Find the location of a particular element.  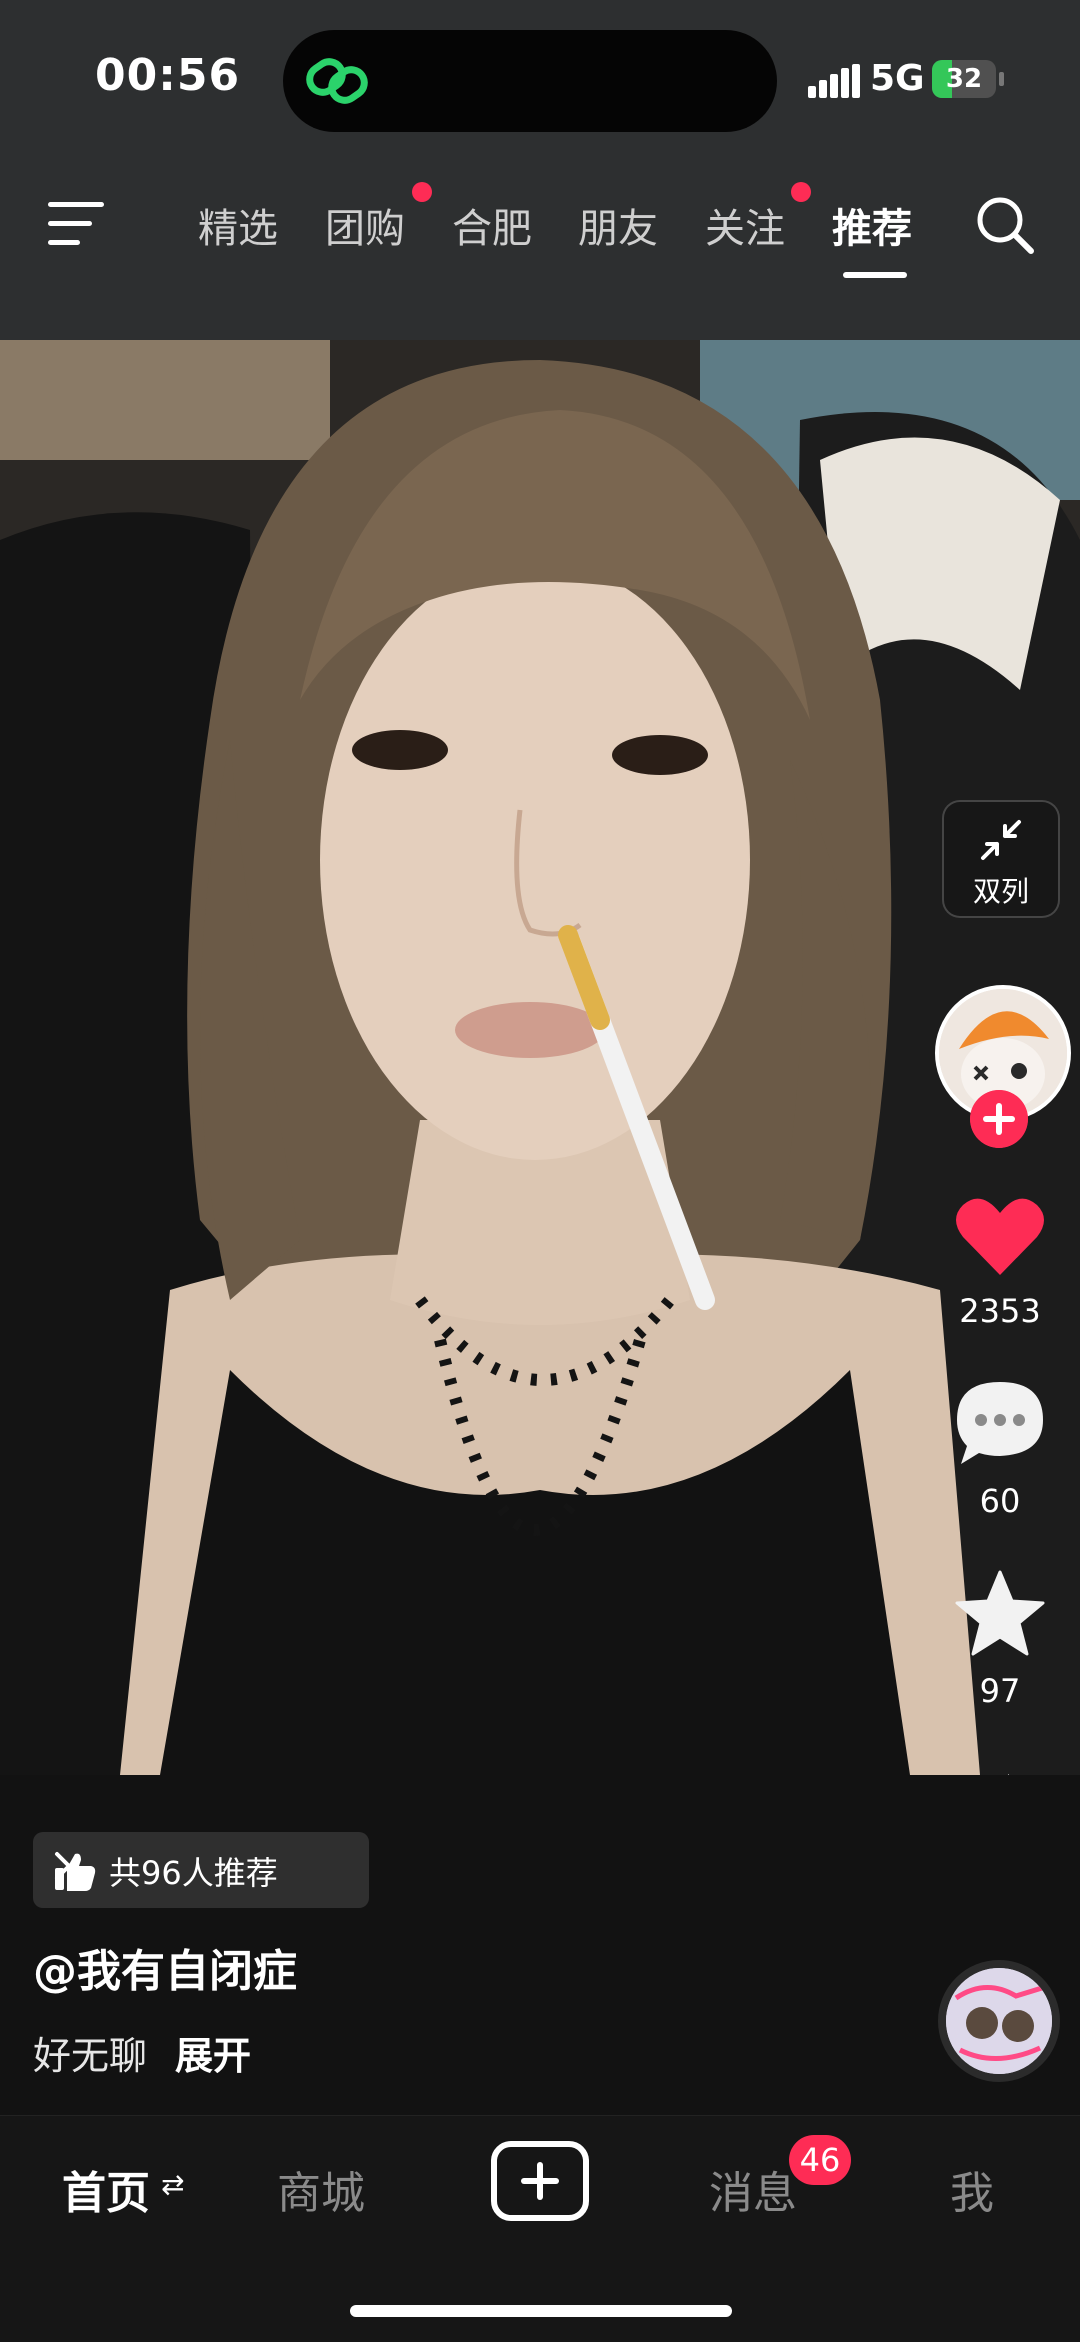

comment-icon is located at coordinates (1000, 1423).